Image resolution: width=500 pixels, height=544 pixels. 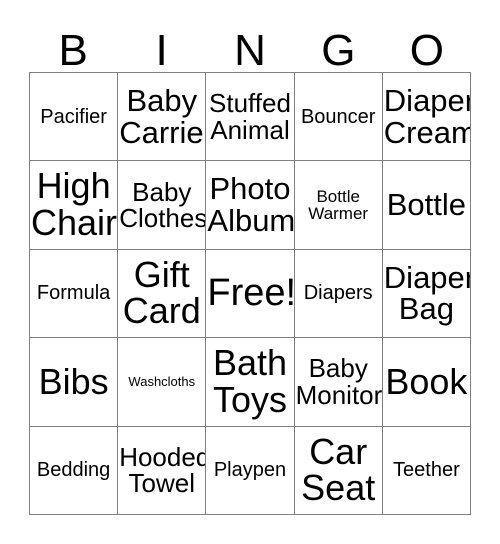 I want to click on bingo-cell-label: Bath Toys, so click(x=250, y=381).